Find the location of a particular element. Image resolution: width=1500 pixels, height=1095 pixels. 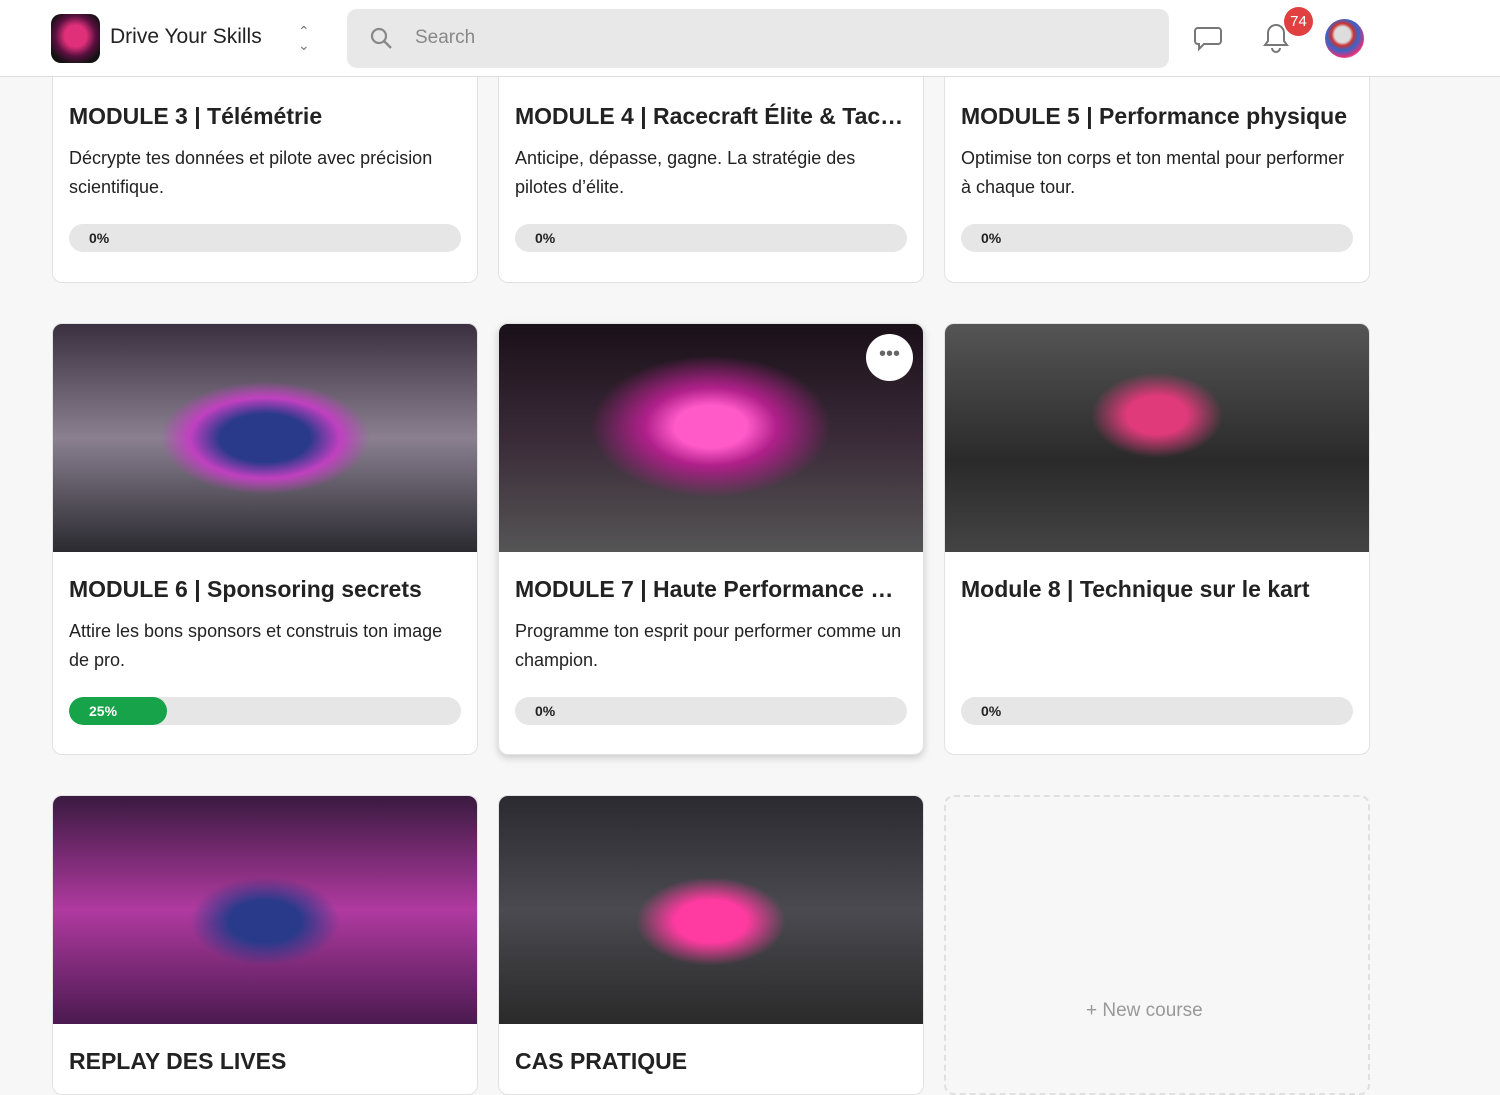

course-image: ••• is located at coordinates (711, 438).